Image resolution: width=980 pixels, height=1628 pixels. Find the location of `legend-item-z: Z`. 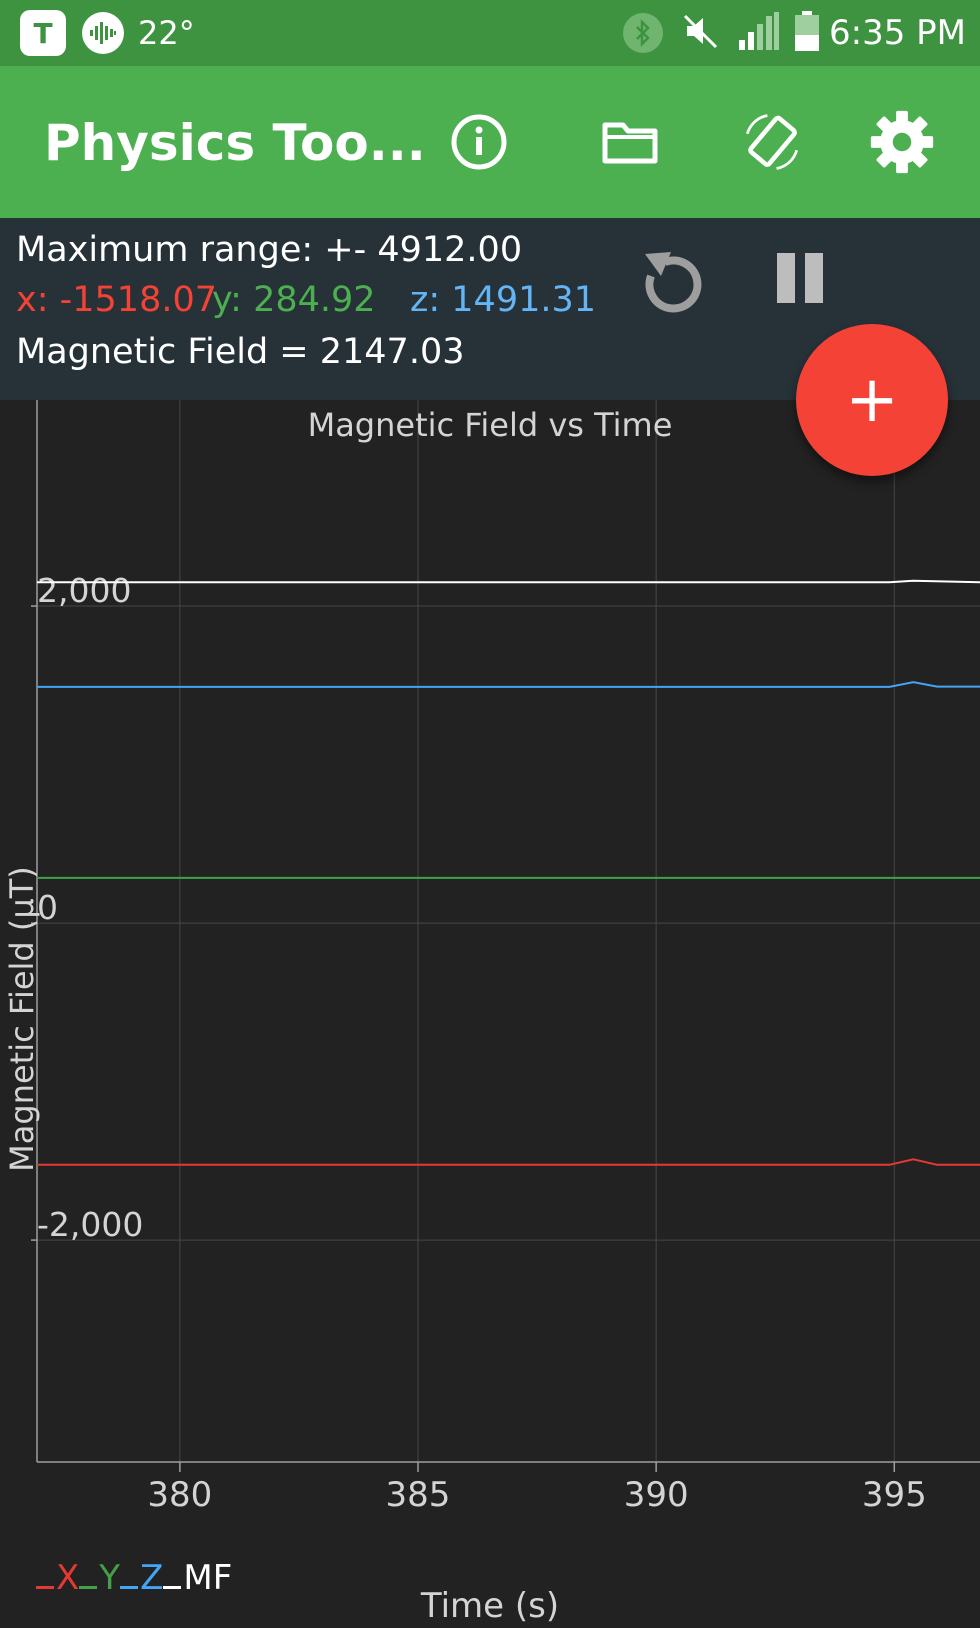

legend-item-z: Z is located at coordinates (141, 1578).